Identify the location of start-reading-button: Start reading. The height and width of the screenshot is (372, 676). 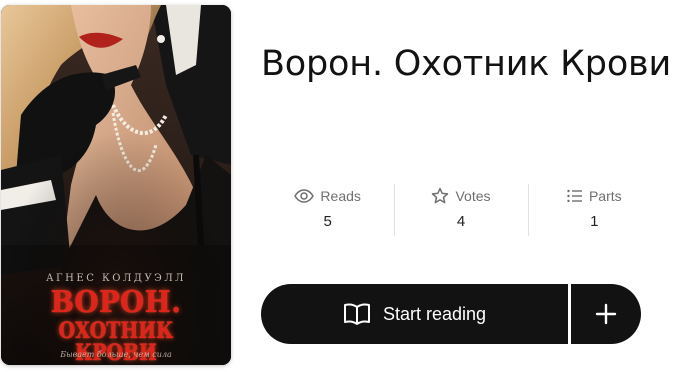
(414, 314).